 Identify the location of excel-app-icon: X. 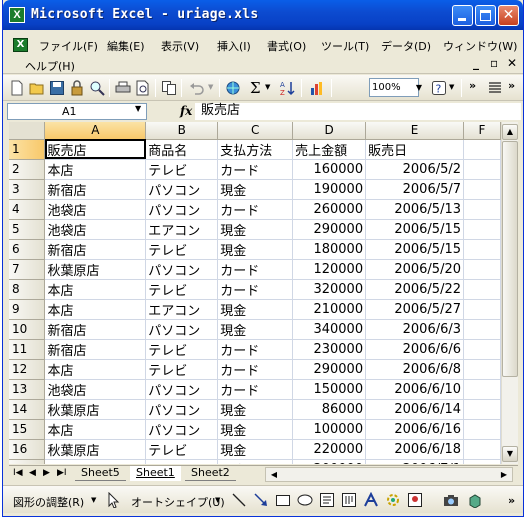
(17, 15).